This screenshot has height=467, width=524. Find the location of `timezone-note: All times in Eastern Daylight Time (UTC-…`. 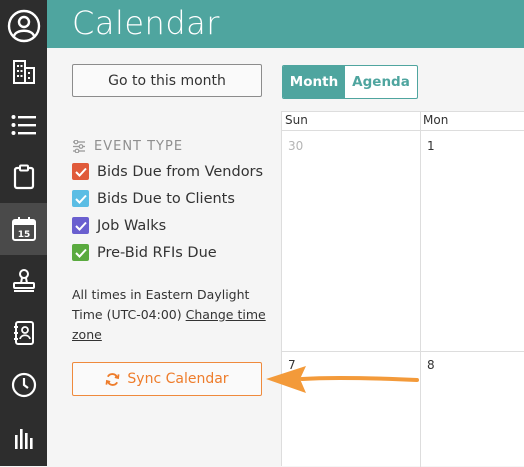

timezone-note: All times in Eastern Daylight Time (UTC-… is located at coordinates (172, 315).